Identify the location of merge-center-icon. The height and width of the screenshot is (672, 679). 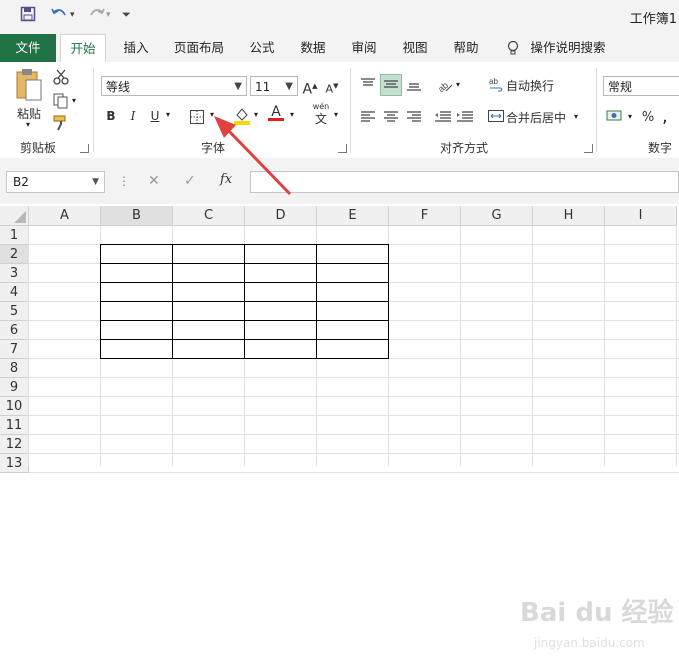
(496, 117).